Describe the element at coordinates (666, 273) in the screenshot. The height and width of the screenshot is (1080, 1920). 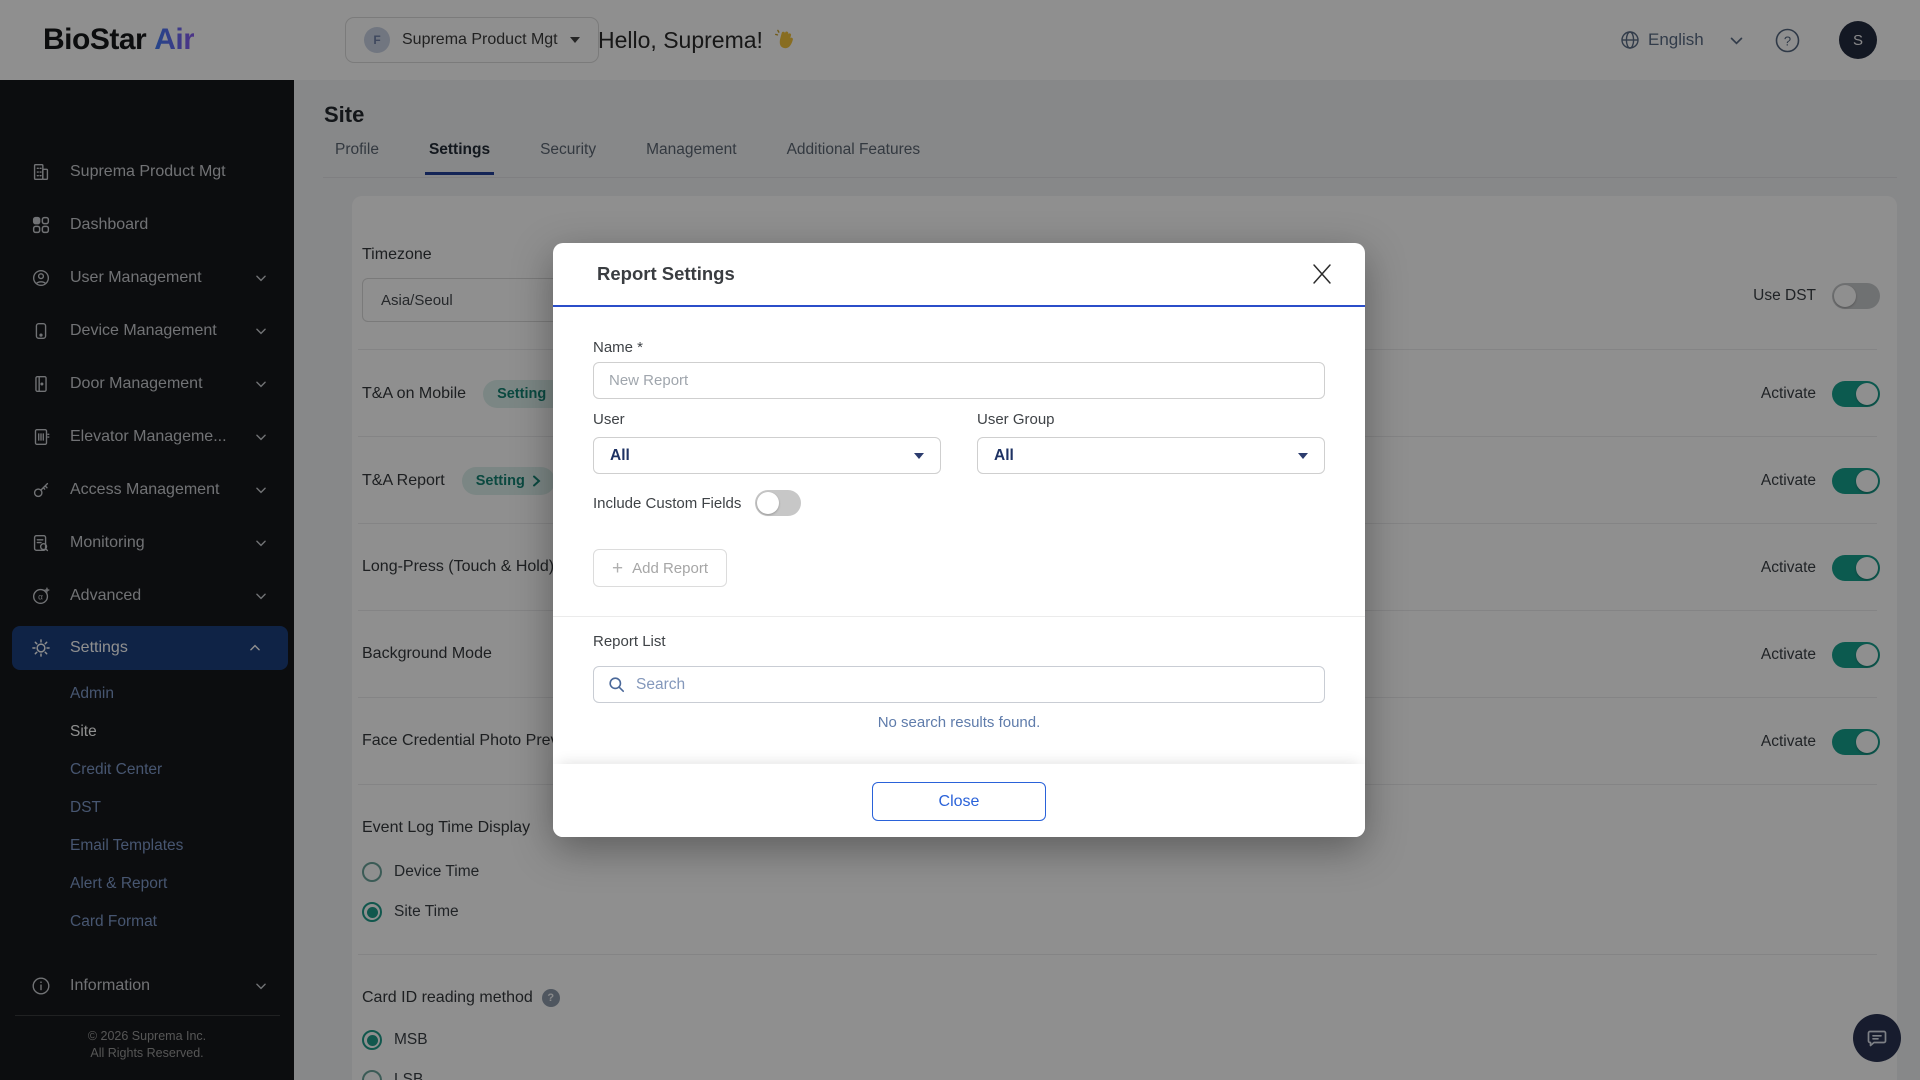
I see `modal-title: Report Settings` at that location.